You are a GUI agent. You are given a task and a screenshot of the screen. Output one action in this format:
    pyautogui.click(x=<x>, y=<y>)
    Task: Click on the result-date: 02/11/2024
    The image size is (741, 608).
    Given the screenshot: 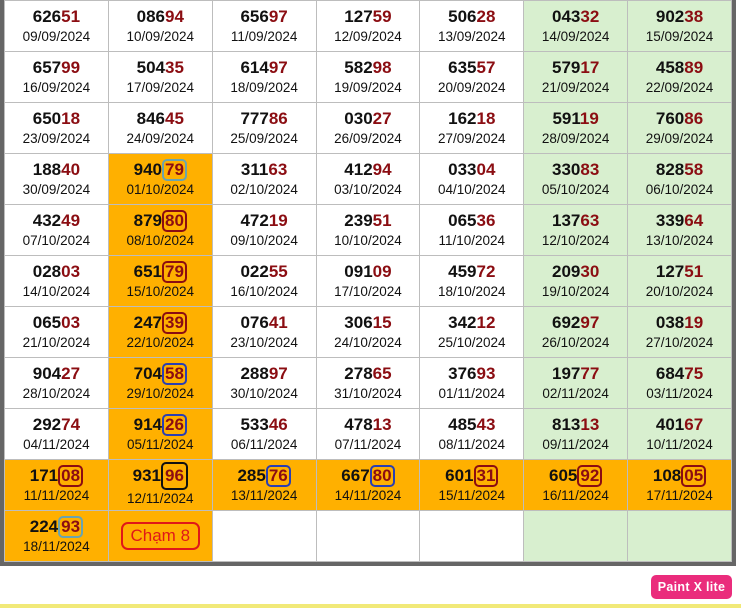 What is the action you would take?
    pyautogui.click(x=575, y=393)
    